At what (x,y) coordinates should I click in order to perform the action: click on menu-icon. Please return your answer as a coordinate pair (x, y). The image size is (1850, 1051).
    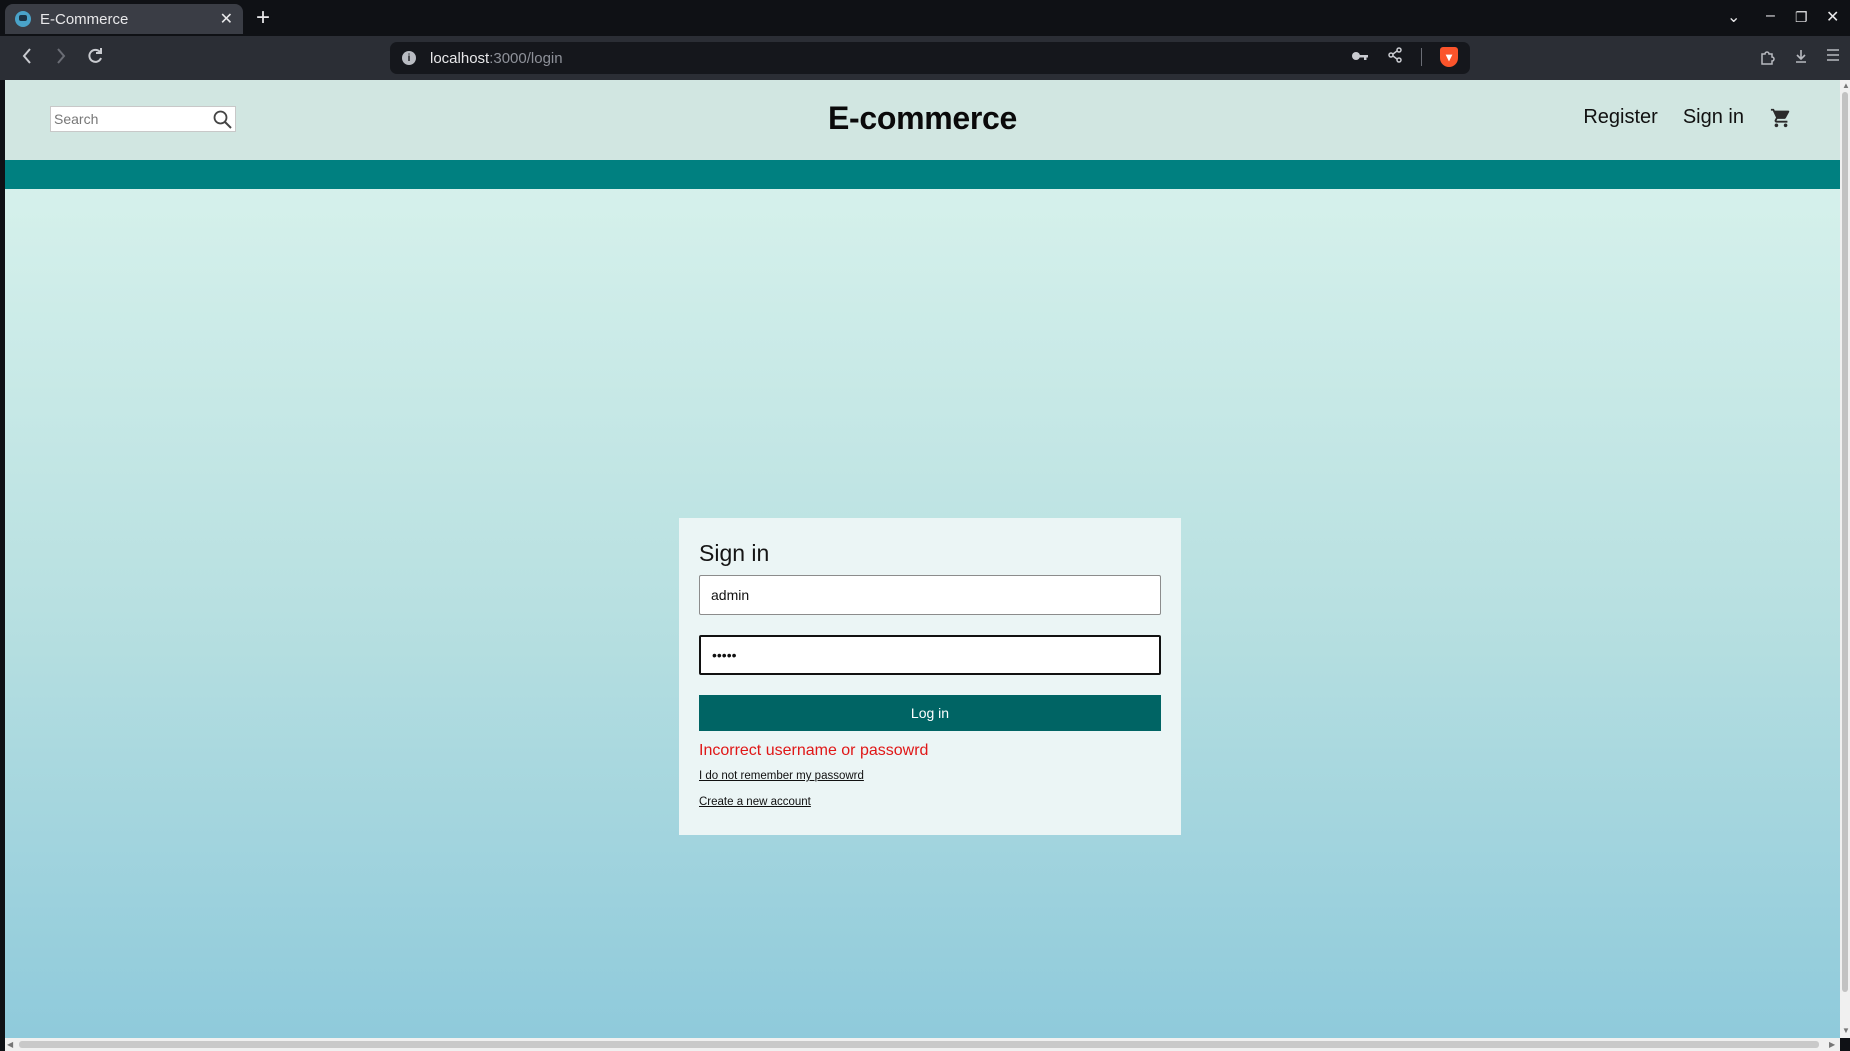
    Looking at the image, I should click on (1833, 57).